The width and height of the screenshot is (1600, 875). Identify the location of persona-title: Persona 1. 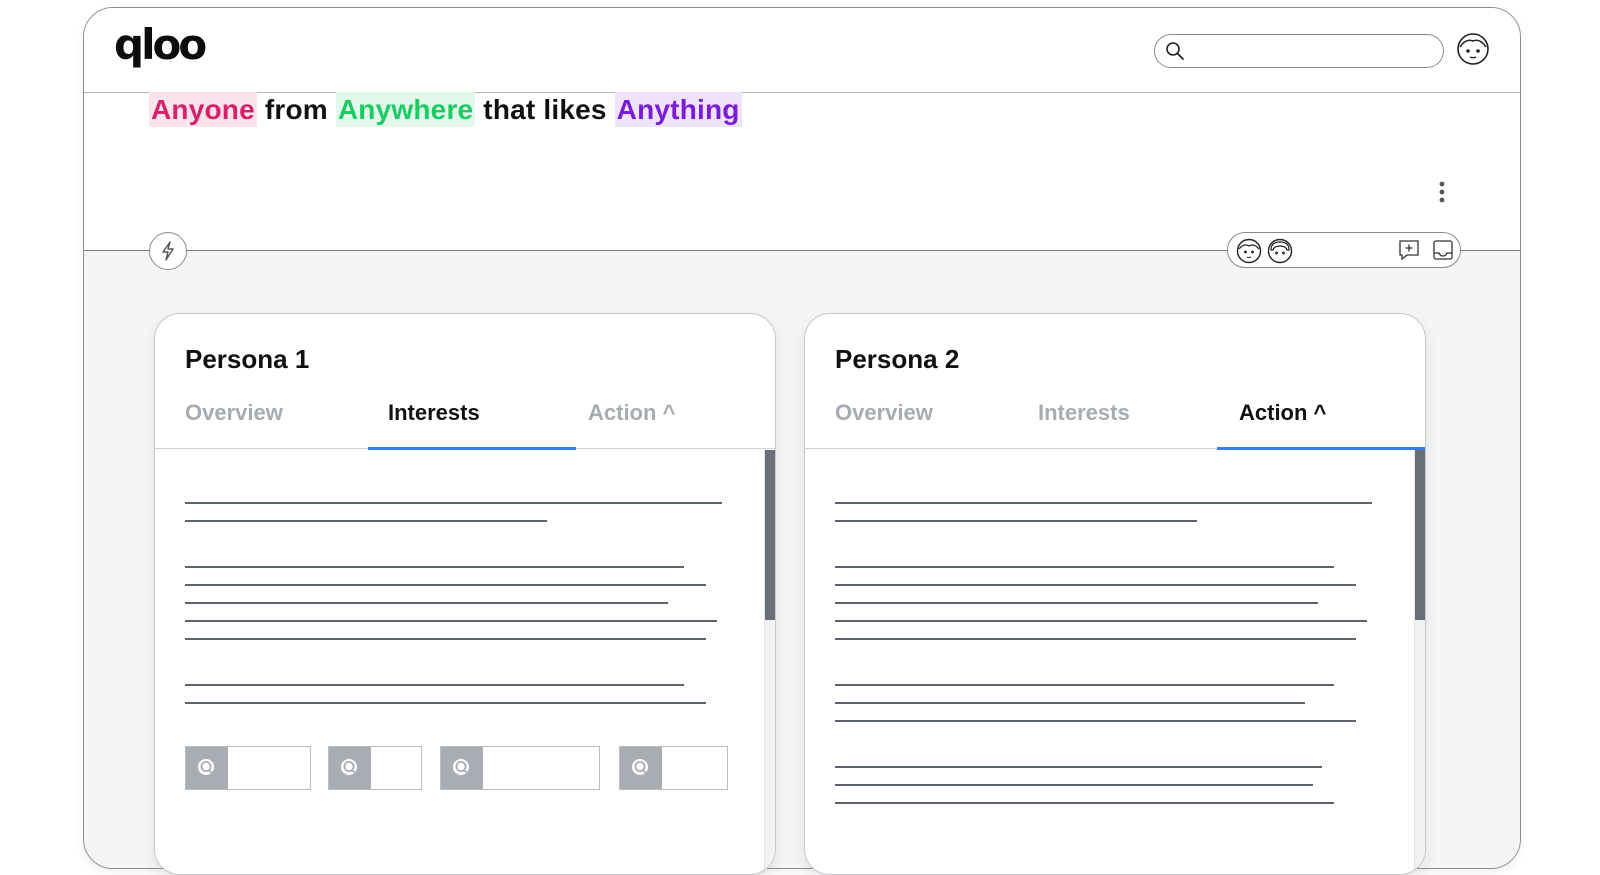
(247, 359).